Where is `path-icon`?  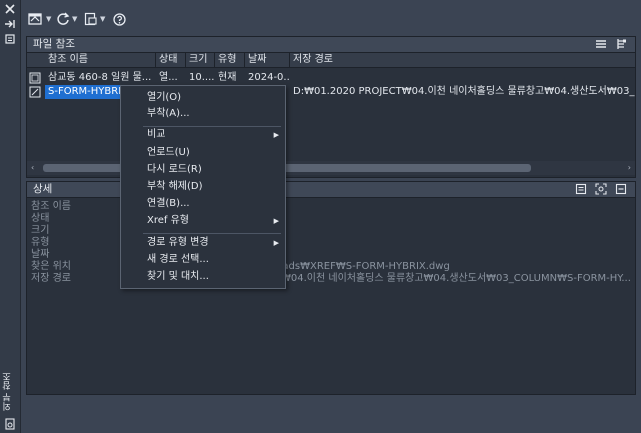
path-icon is located at coordinates (90, 19).